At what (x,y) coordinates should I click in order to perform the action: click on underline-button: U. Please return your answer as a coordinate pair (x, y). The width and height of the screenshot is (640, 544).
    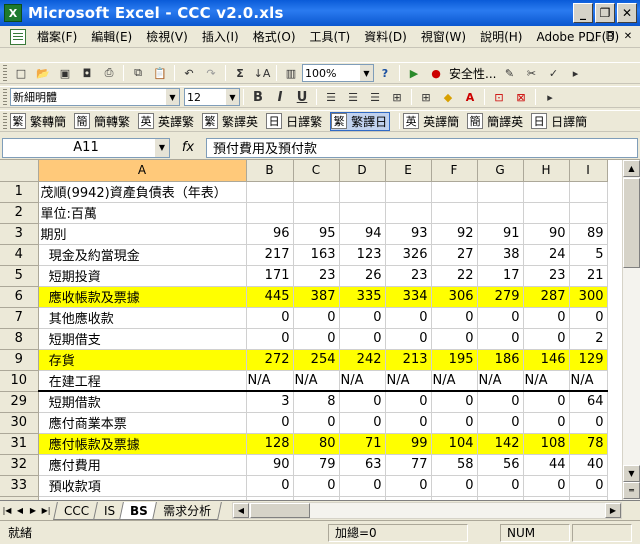
    Looking at the image, I should click on (302, 97).